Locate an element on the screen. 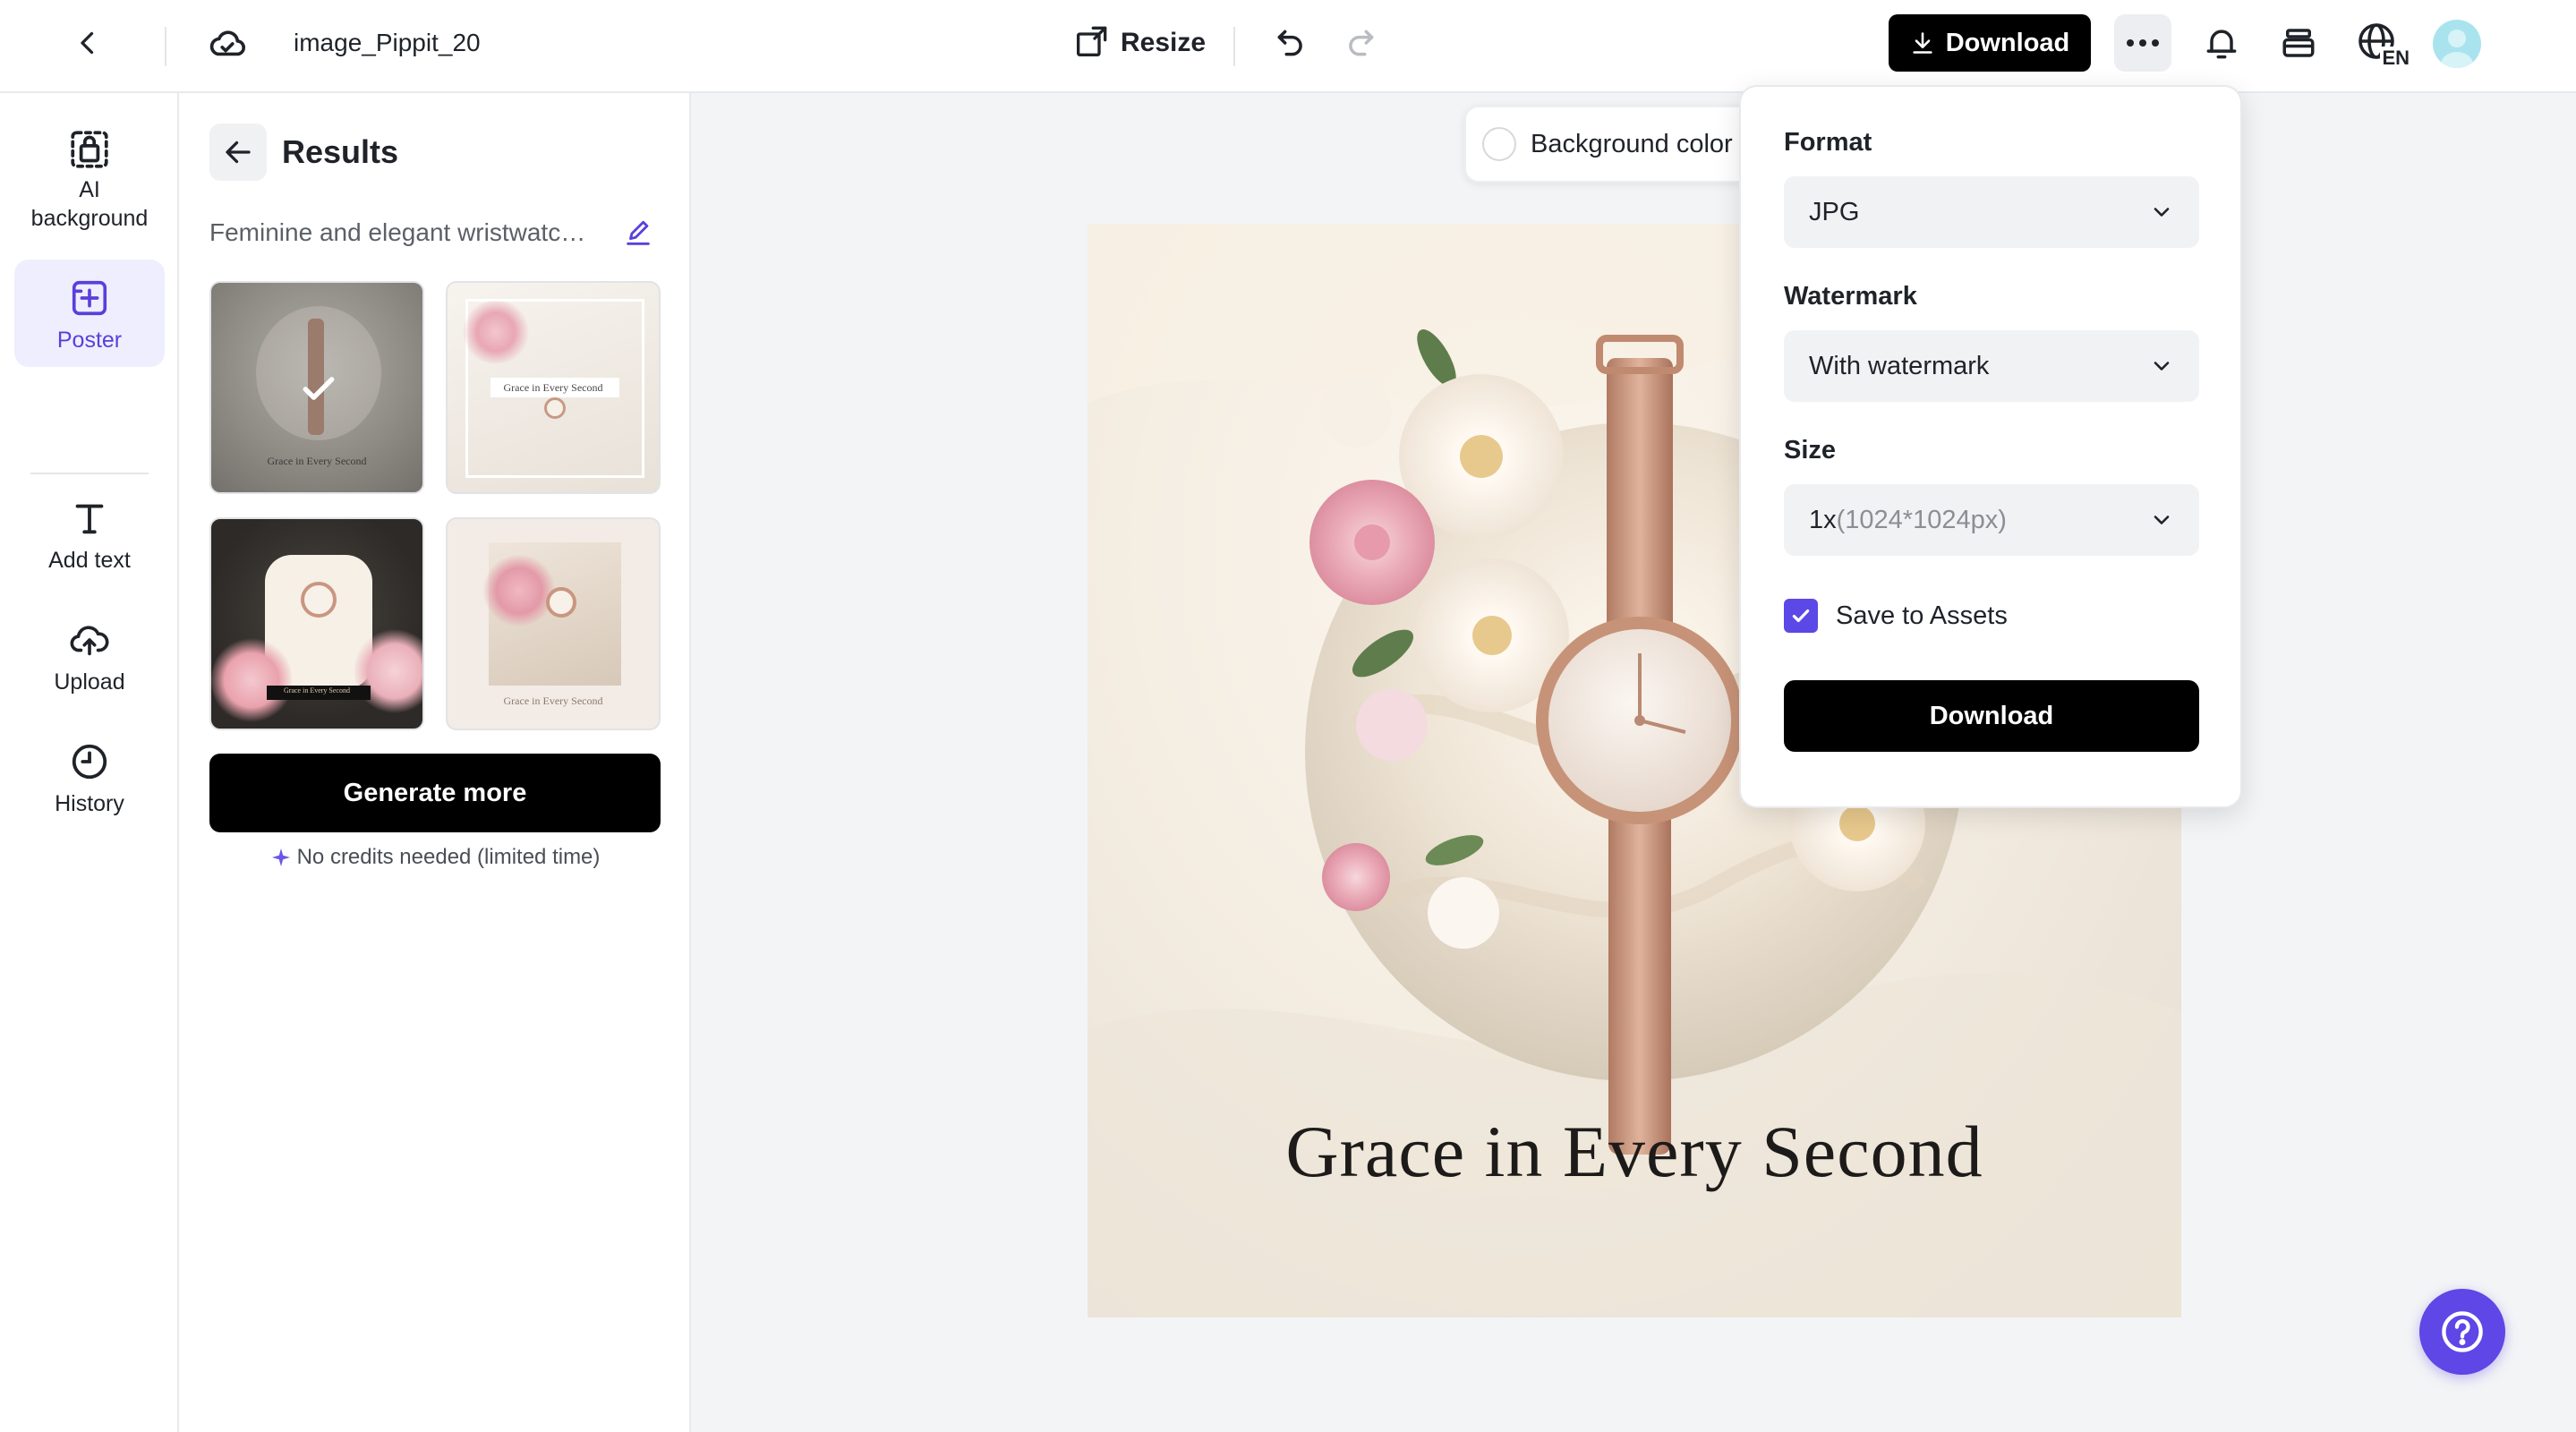 The image size is (2576, 1432). background-color-button: Background color is located at coordinates (1612, 144).